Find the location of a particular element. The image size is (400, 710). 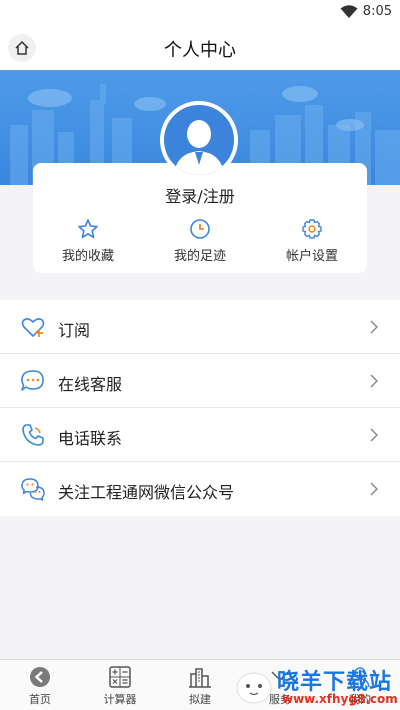

tab-label: 计算器 is located at coordinates (120, 699).